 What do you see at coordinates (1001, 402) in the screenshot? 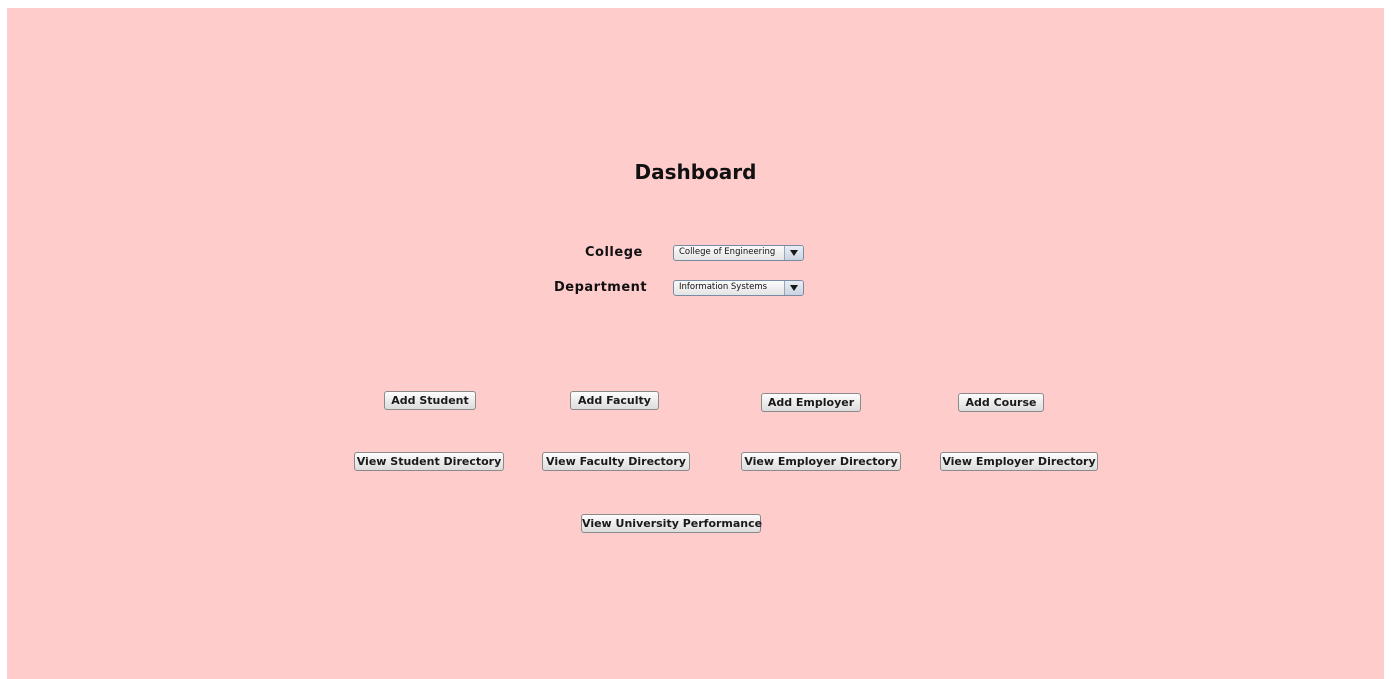
I see `add-course-button: Add Course` at bounding box center [1001, 402].